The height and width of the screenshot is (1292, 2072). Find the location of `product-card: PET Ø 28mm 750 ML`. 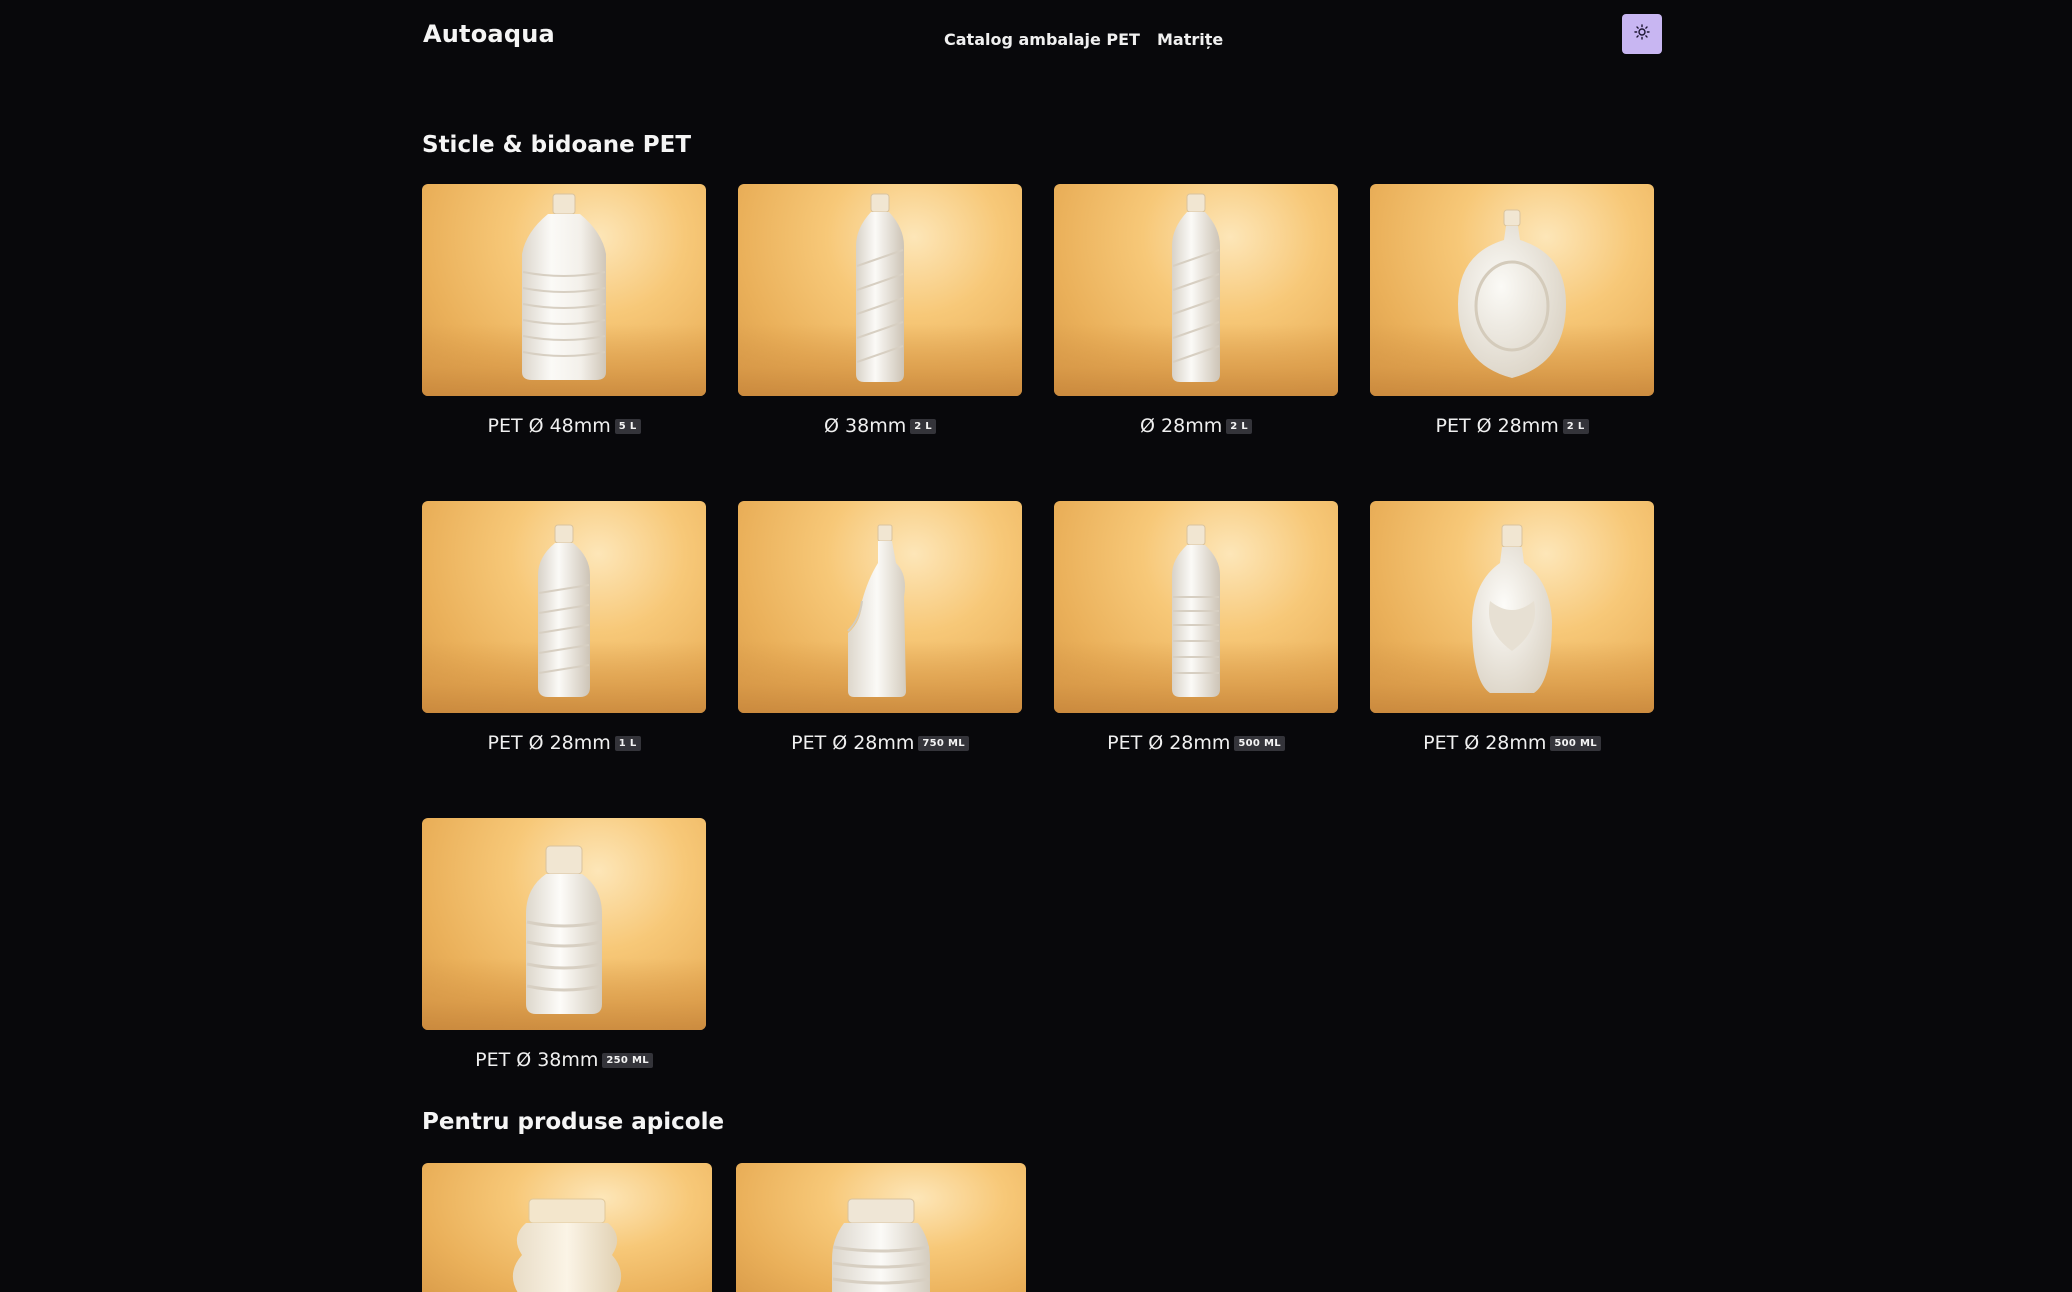

product-card: PET Ø 28mm 750 ML is located at coordinates (880, 627).